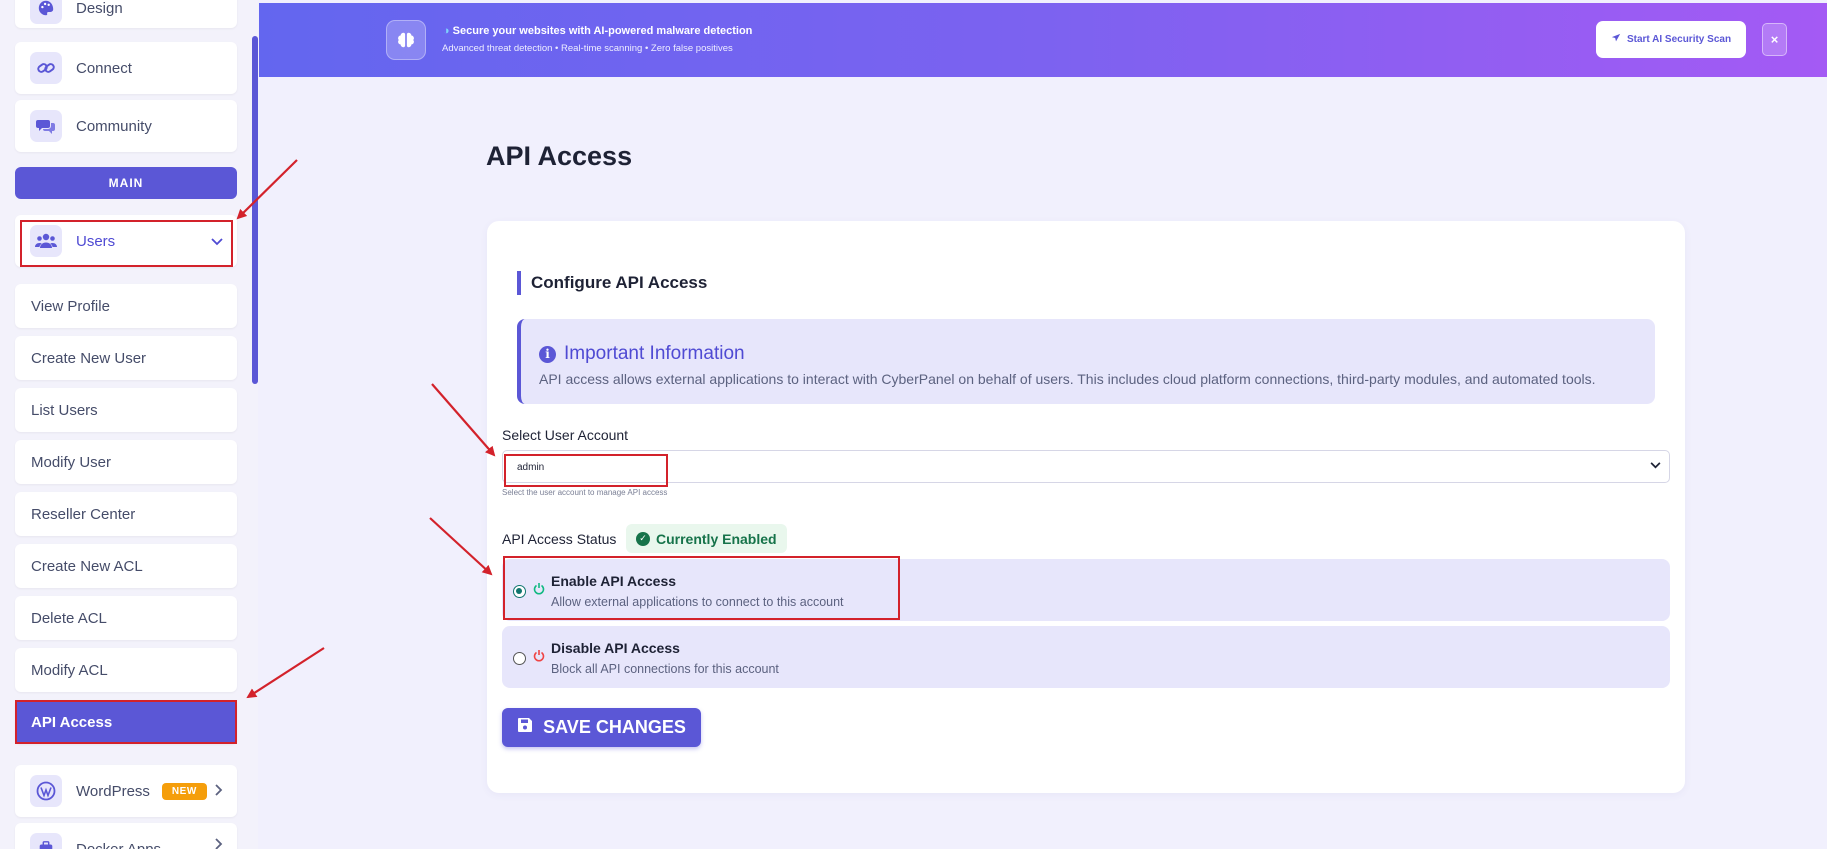 Image resolution: width=1827 pixels, height=849 pixels. I want to click on sidebar-item-create-new-acl: Create New ACL, so click(126, 566).